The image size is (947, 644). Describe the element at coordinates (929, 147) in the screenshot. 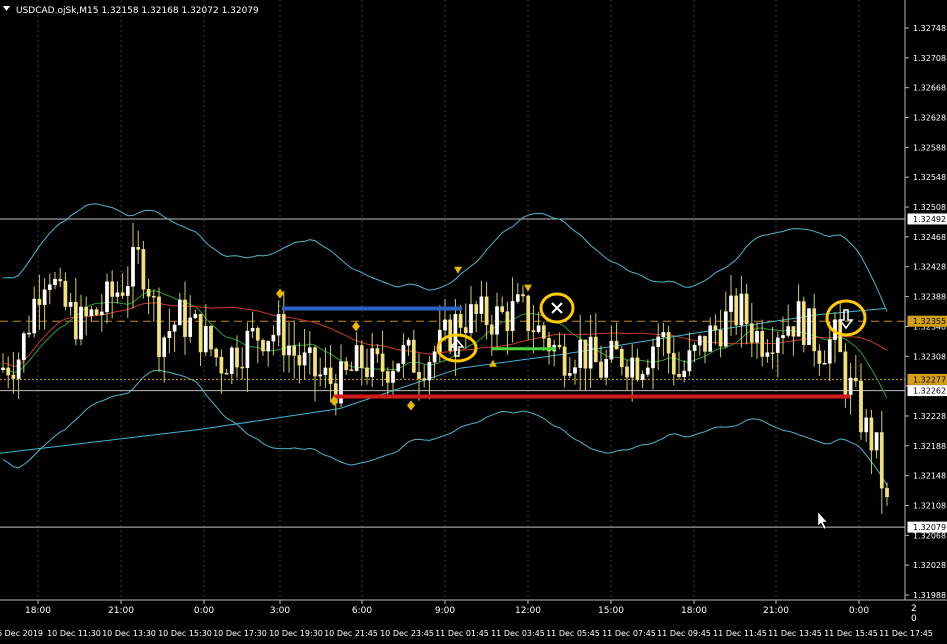

I see `price-tick-label: 1.32588` at that location.